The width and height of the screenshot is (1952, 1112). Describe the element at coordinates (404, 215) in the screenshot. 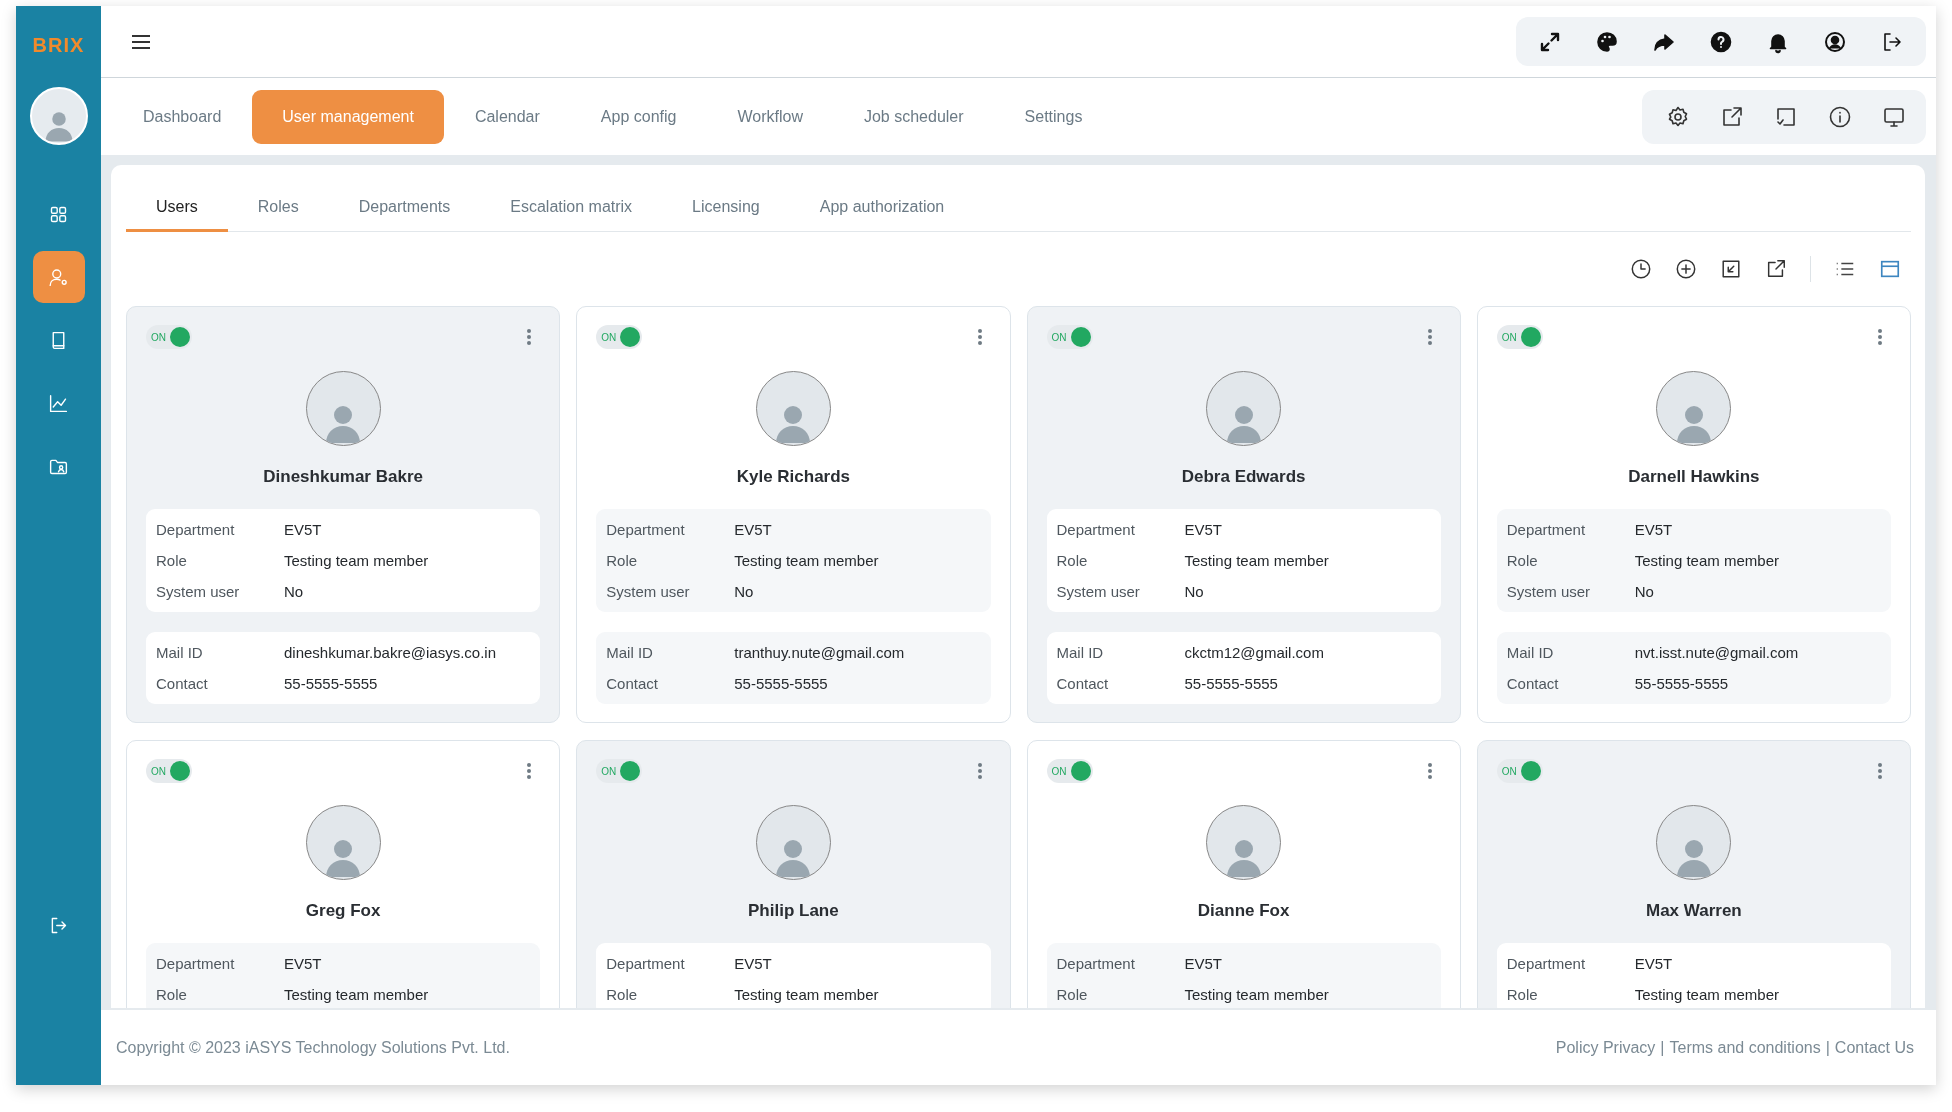

I see `sub-tab: Departments` at that location.